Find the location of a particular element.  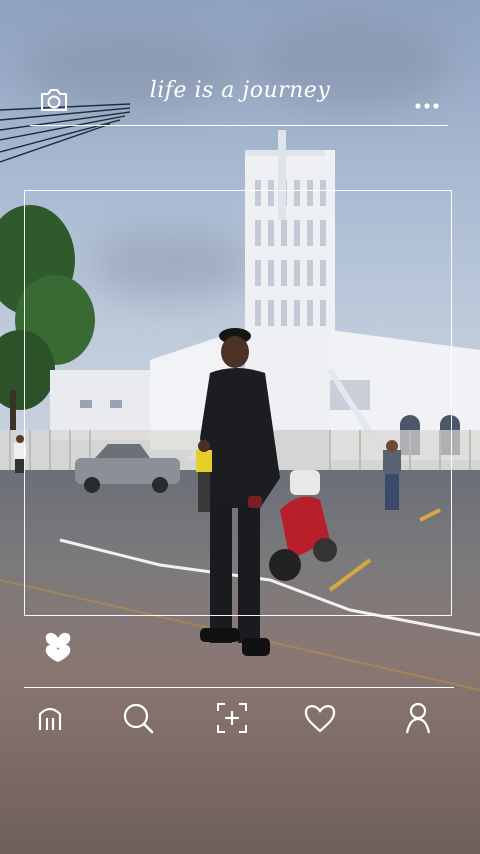

heart-icon is located at coordinates (320, 718).